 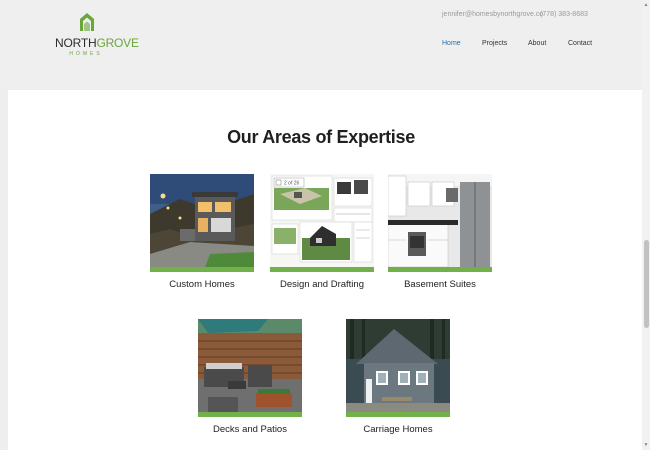 What do you see at coordinates (202, 284) in the screenshot?
I see `card-label: Custom Homes` at bounding box center [202, 284].